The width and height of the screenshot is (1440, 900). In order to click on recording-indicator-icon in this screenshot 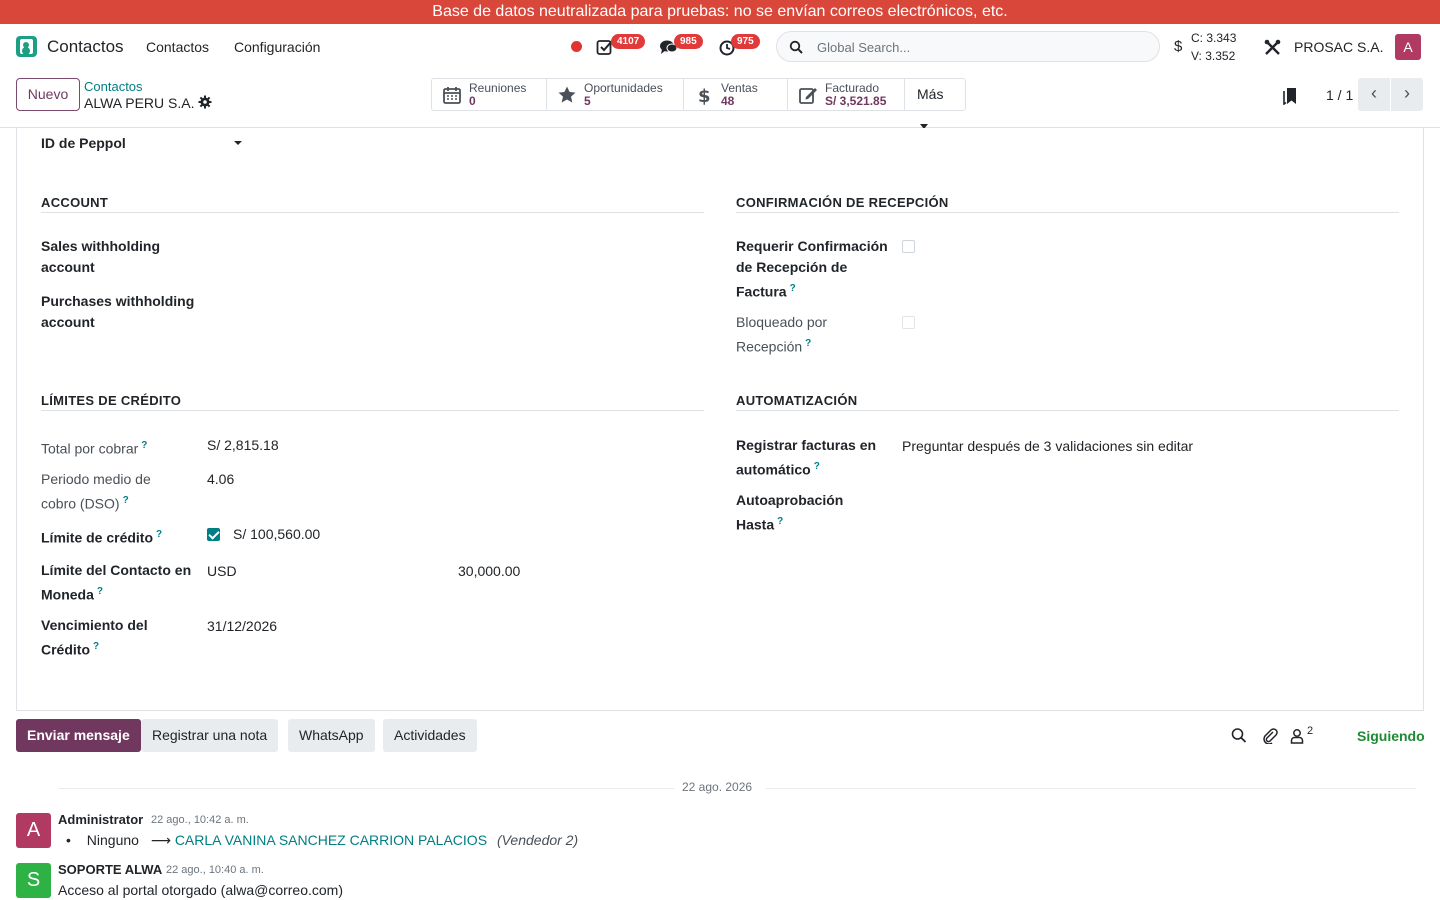, I will do `click(576, 46)`.